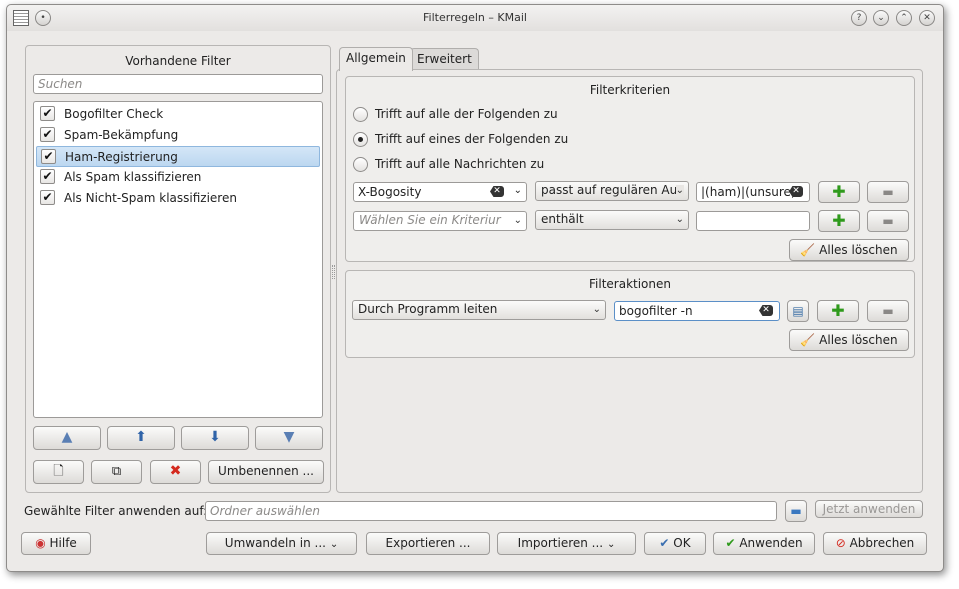  Describe the element at coordinates (869, 509) in the screenshot. I see `apply-now-button: Jetzt anwenden` at that location.